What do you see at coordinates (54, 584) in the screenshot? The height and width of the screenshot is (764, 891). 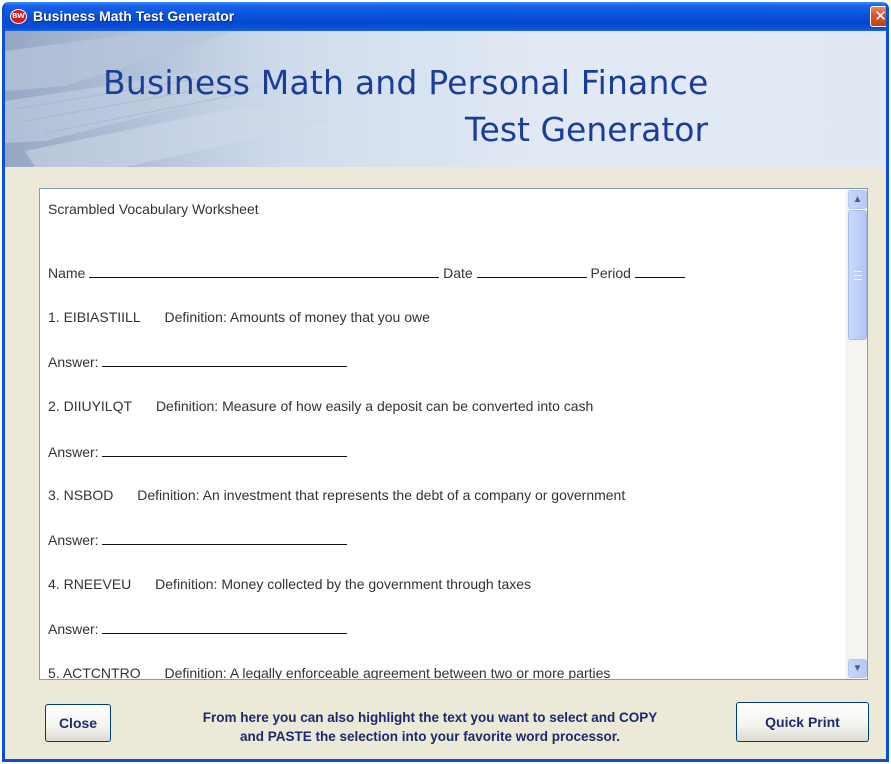 I see `item-number: 4.` at bounding box center [54, 584].